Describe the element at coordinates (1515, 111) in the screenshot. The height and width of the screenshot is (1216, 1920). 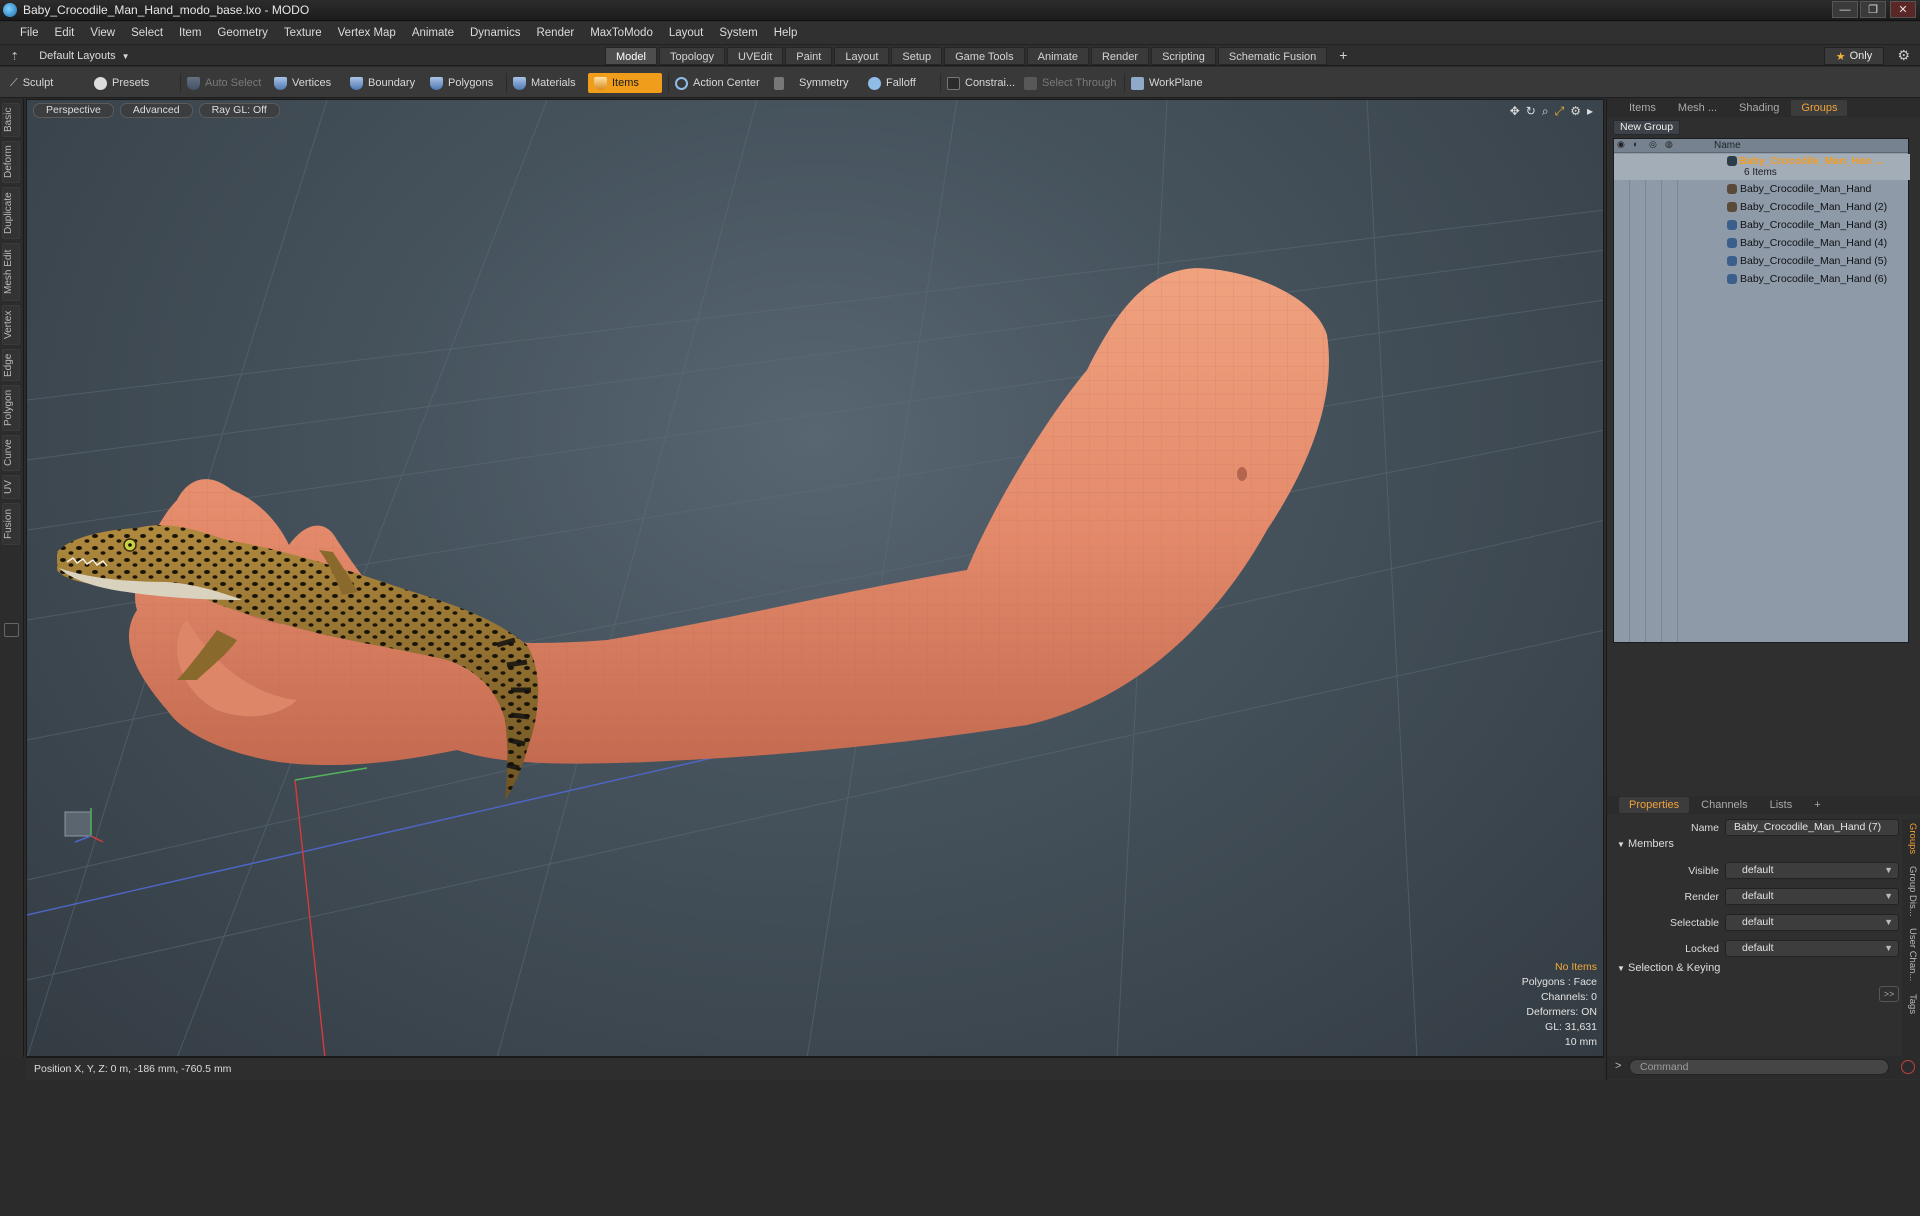
I see `pan-icon: ✥` at that location.